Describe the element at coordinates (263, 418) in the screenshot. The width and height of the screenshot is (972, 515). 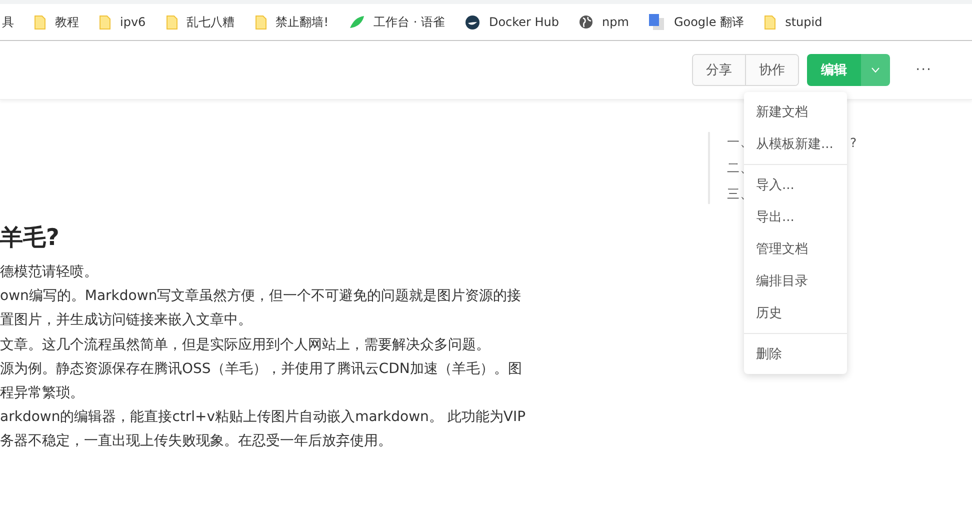
I see `article-text: arkdown的编辑器，能直接ctrl+v粘贴上传图片自动嵌入markdown。 此功能为VIP` at that location.